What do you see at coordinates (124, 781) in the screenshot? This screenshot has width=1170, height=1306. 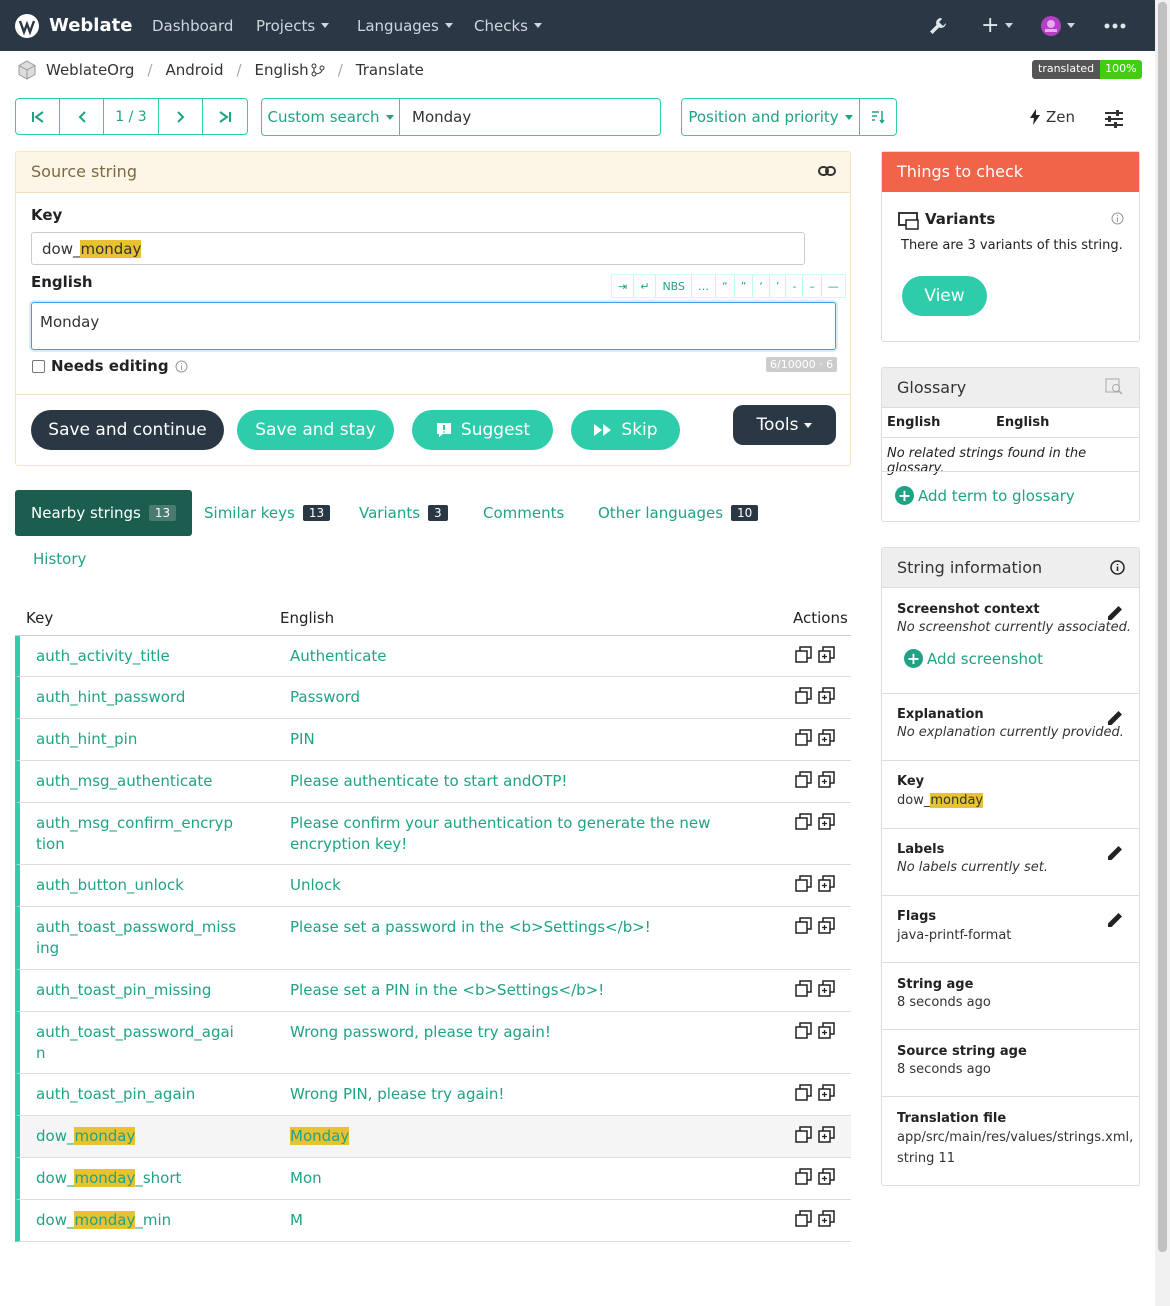 I see `row-key: auth_msg_authenticate` at bounding box center [124, 781].